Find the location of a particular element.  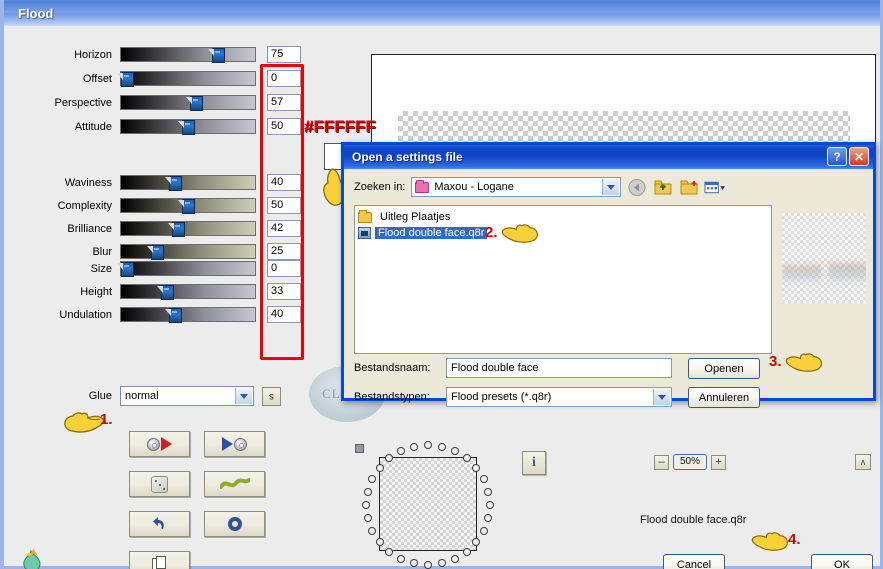

slider-thumb-complexity is located at coordinates (186, 206).